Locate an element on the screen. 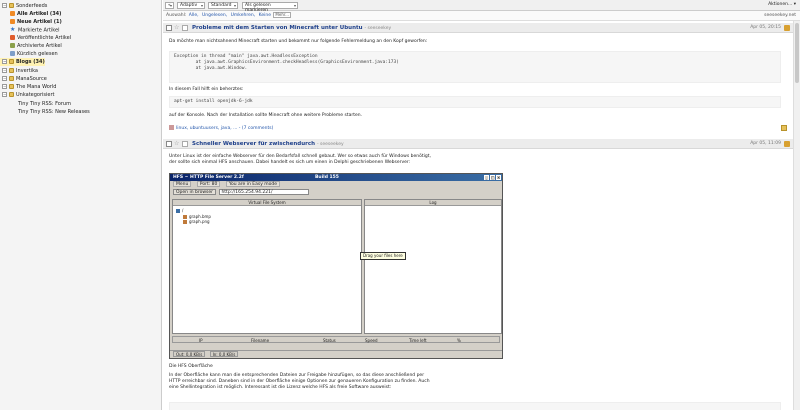 The height and width of the screenshot is (410, 800). col-time-left: Time left is located at coordinates (418, 340).